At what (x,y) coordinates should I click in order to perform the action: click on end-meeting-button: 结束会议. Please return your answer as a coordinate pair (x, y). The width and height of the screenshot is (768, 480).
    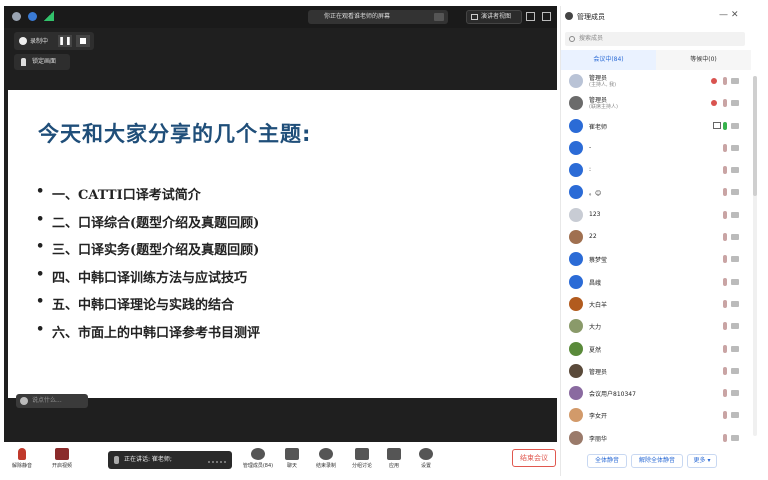
    Looking at the image, I should click on (534, 458).